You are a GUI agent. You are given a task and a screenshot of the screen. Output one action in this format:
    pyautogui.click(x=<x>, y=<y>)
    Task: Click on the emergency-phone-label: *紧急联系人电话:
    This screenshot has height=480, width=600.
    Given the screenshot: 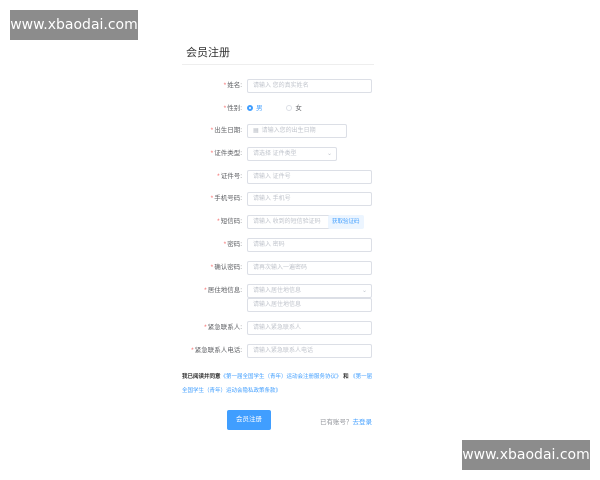 What is the action you would take?
    pyautogui.click(x=216, y=350)
    